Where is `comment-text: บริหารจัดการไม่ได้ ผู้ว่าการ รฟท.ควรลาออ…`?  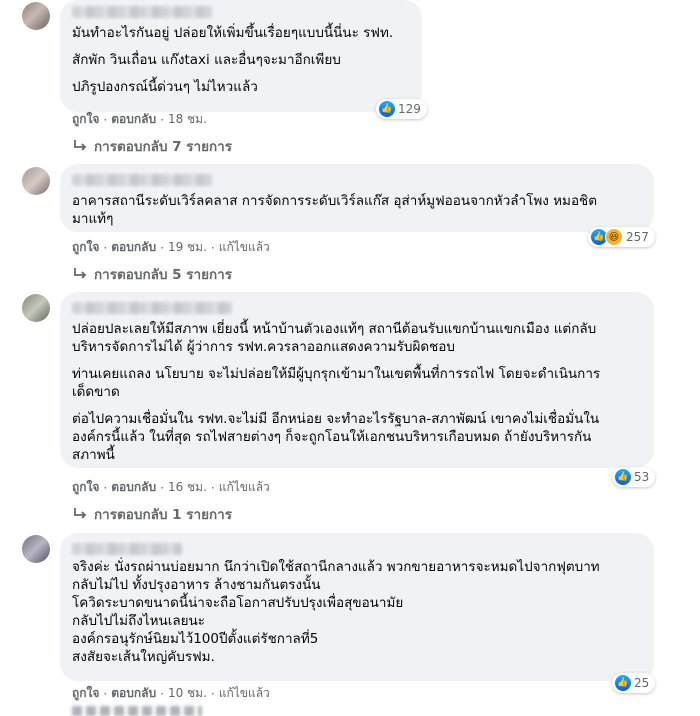 comment-text: บริหารจัดการไม่ได้ ผู้ว่าการ รฟท.ควรลาออ… is located at coordinates (263, 347).